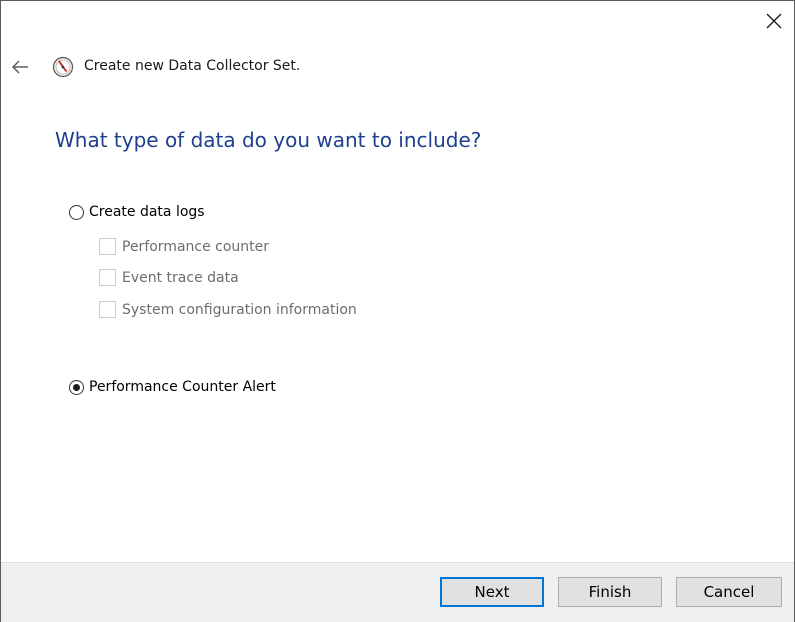 The image size is (795, 622). Describe the element at coordinates (192, 66) in the screenshot. I see `window-title: Create new Data Collector Set.` at that location.